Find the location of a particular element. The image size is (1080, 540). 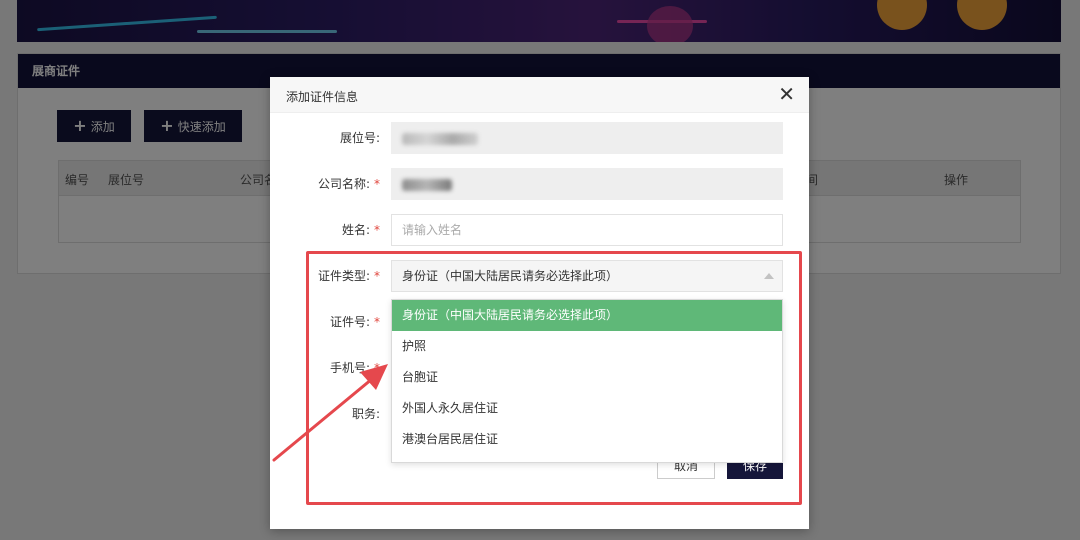

dialog-header: 添加证件信息 ✕ is located at coordinates (539, 95).